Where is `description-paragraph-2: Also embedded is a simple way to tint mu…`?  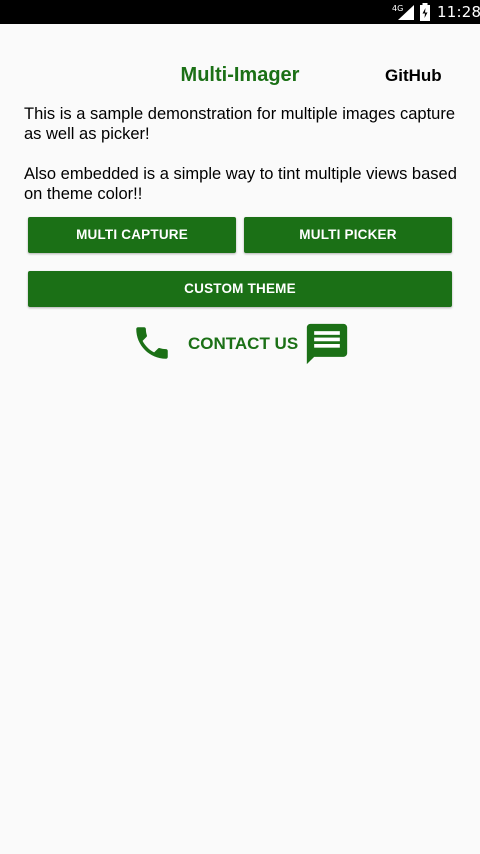
description-paragraph-2: Also embedded is a simple way to tint mu… is located at coordinates (240, 184).